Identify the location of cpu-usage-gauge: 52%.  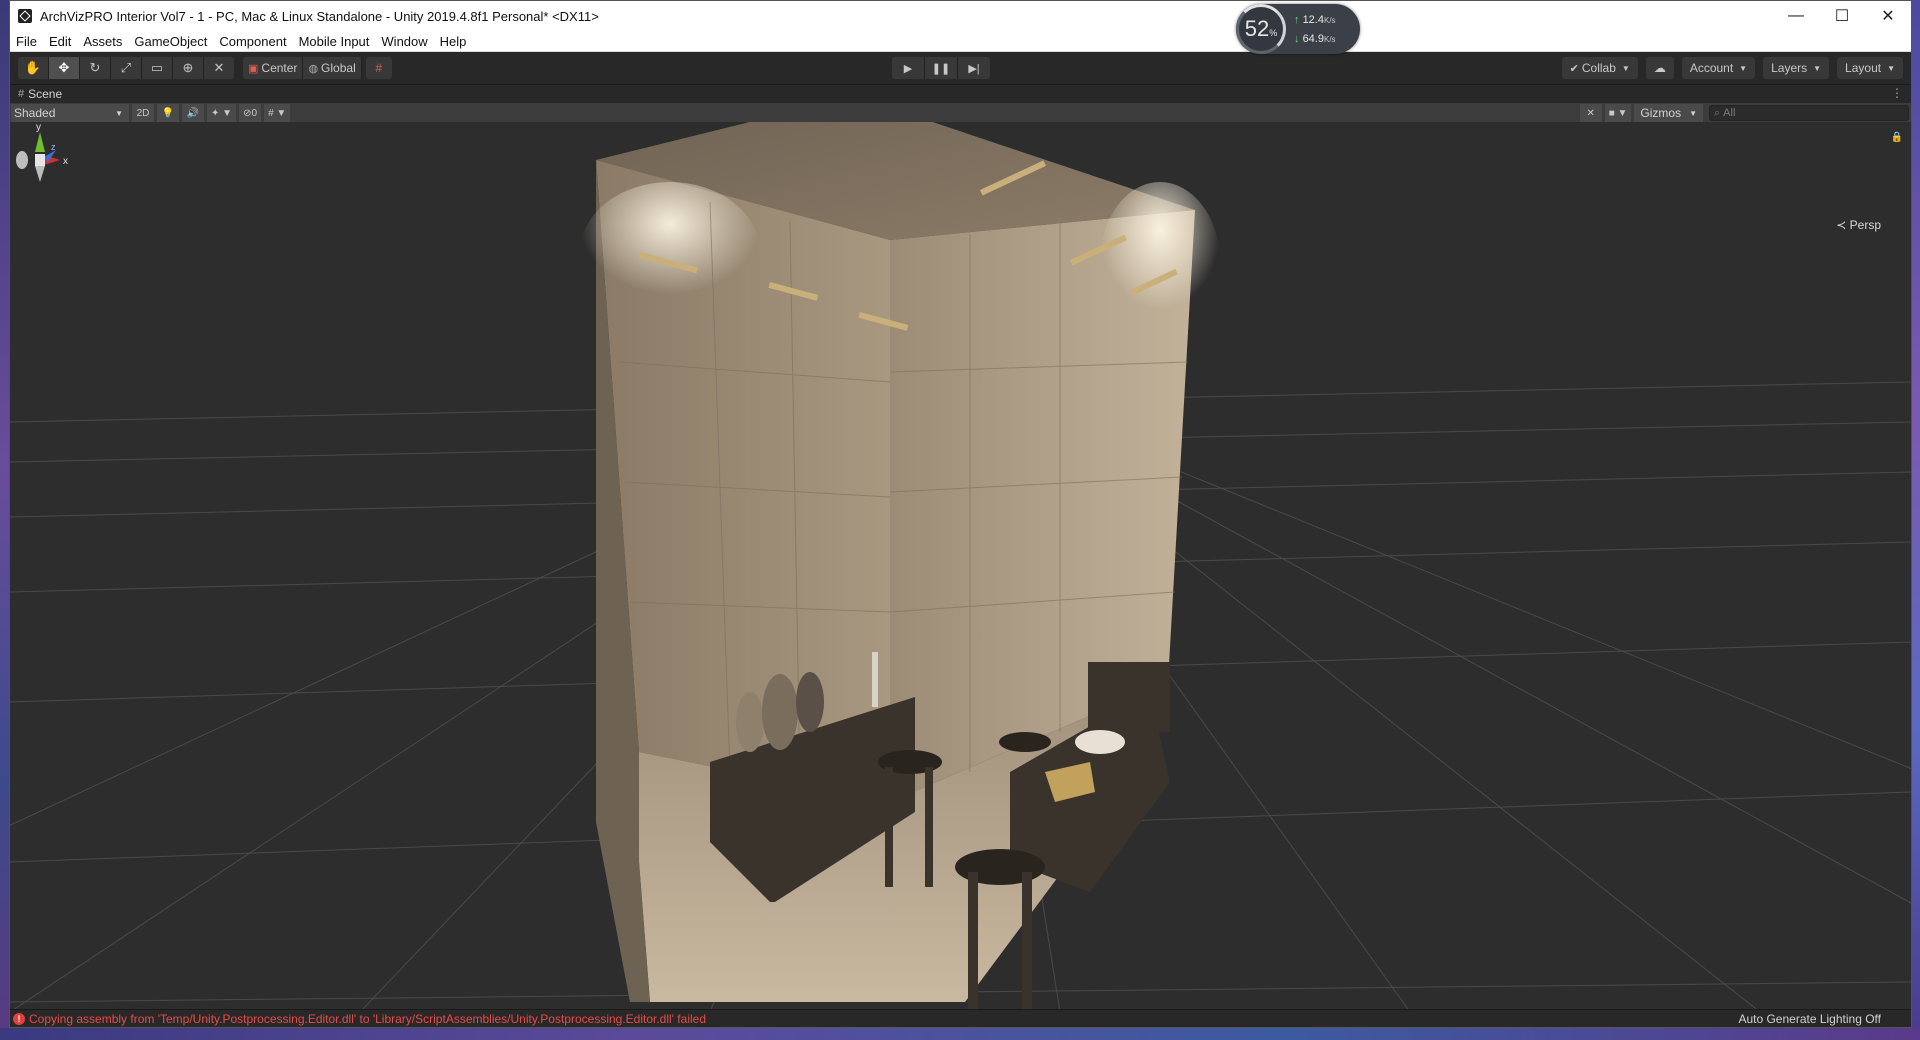
(1261, 29).